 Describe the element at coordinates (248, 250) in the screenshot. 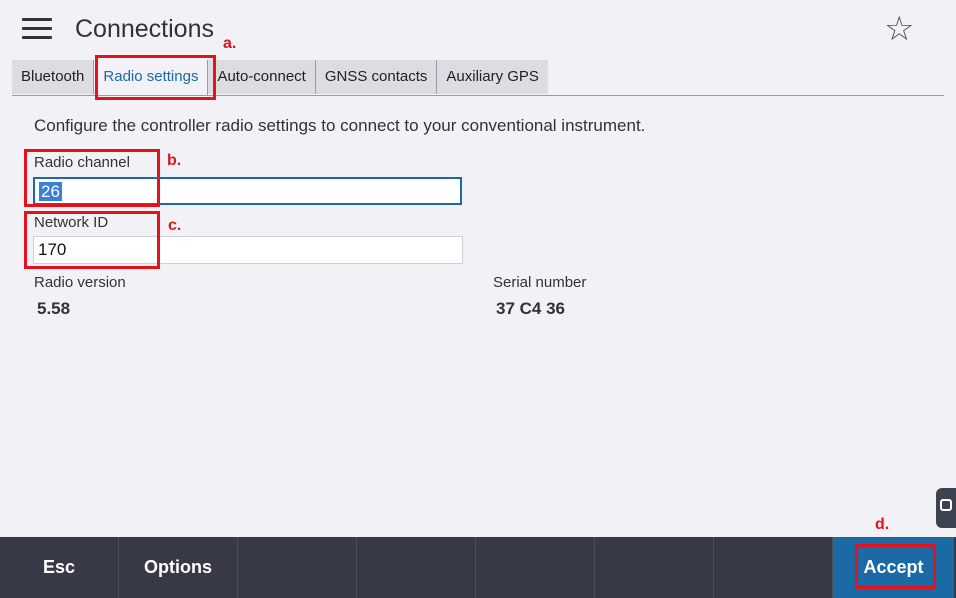

I see `network-id-input: 170` at that location.